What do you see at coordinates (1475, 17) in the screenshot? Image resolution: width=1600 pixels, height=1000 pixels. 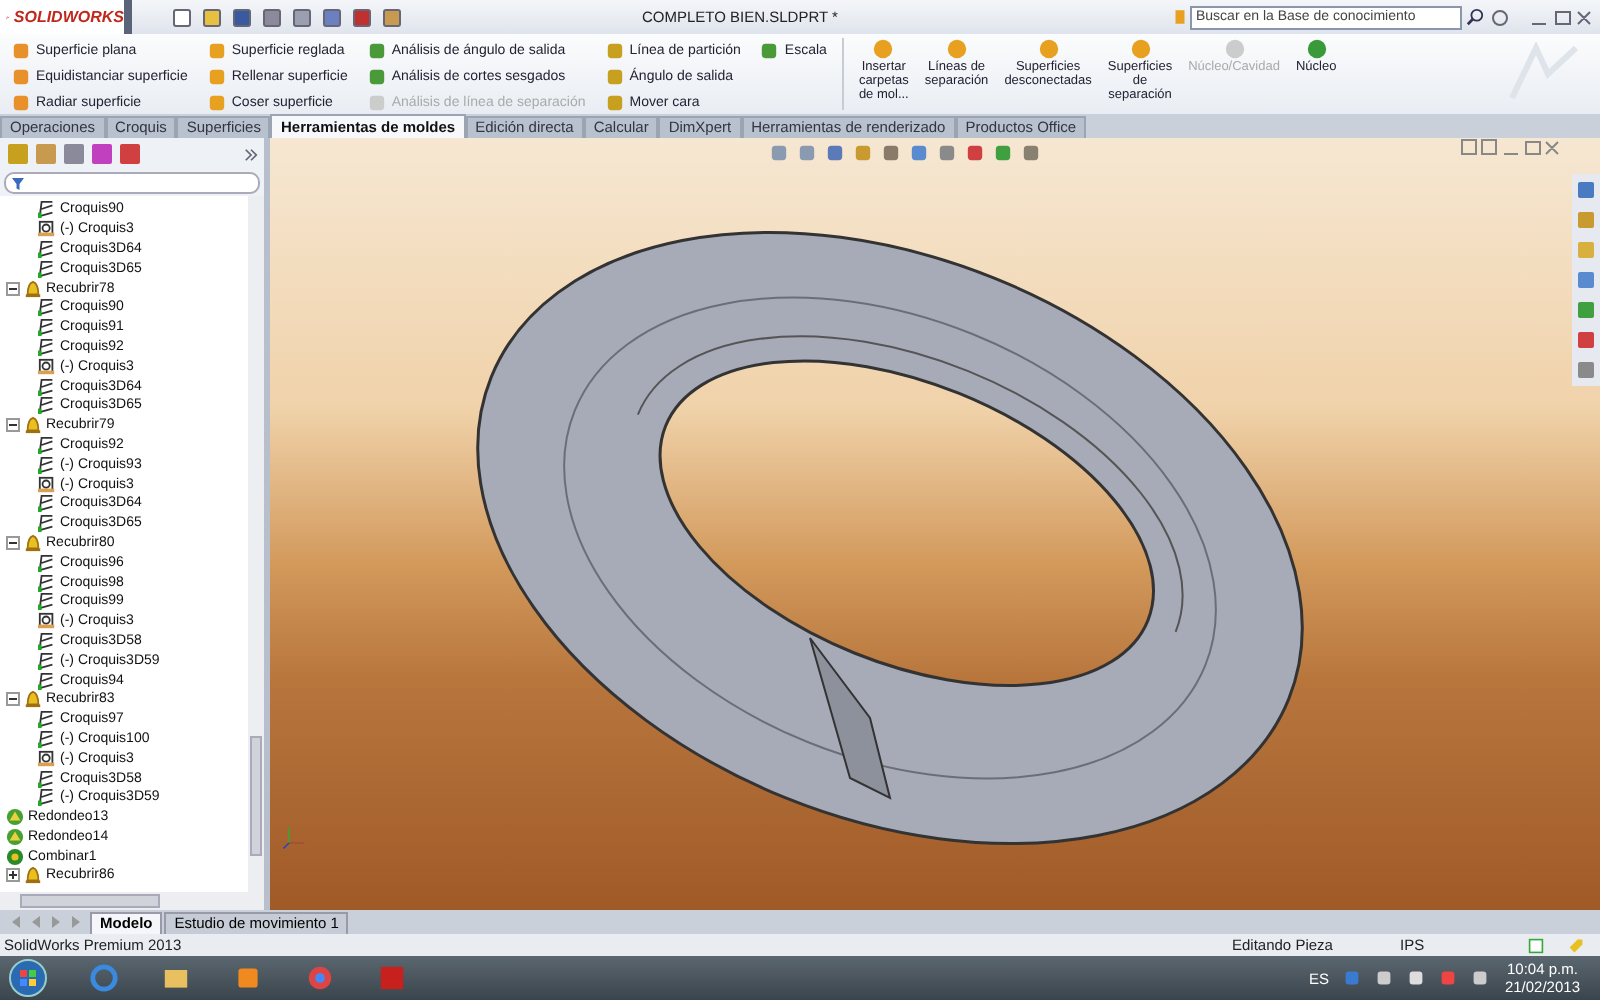 I see `search-icon` at bounding box center [1475, 17].